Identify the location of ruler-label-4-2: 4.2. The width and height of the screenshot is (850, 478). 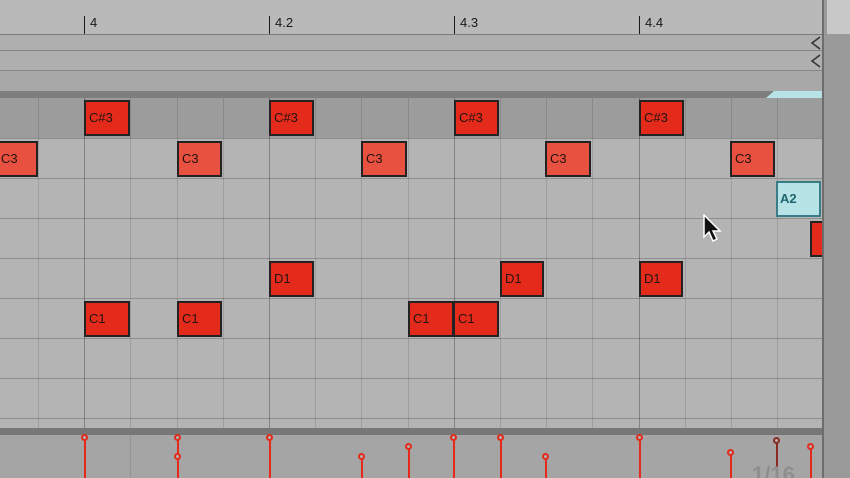
(284, 22).